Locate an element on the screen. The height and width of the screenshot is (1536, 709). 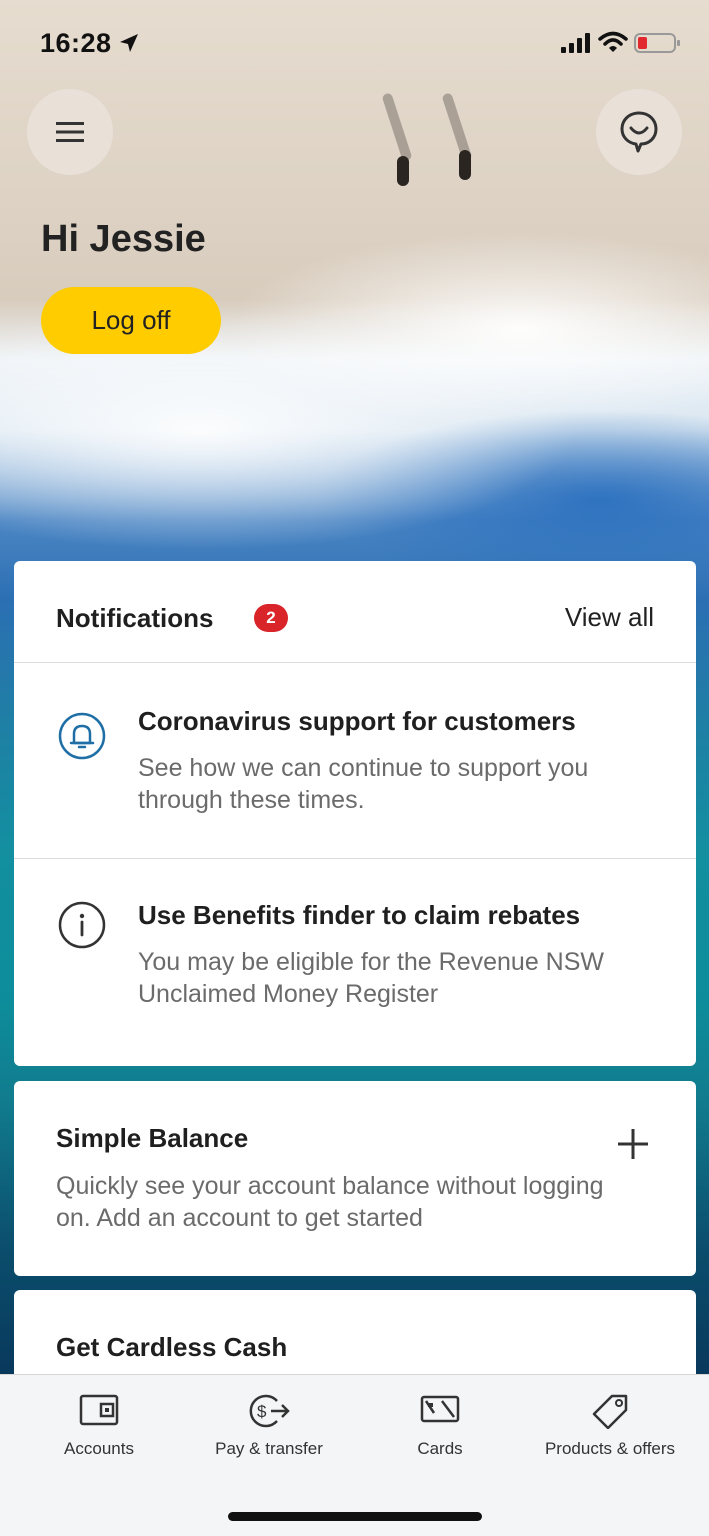
tab-label: Pay & transfer is located at coordinates (269, 1448).